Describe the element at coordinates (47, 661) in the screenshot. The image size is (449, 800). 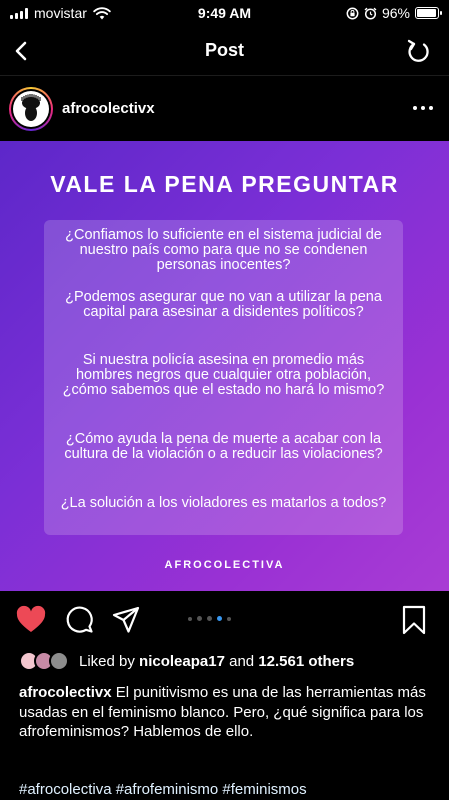
I see `liker-avatars` at that location.